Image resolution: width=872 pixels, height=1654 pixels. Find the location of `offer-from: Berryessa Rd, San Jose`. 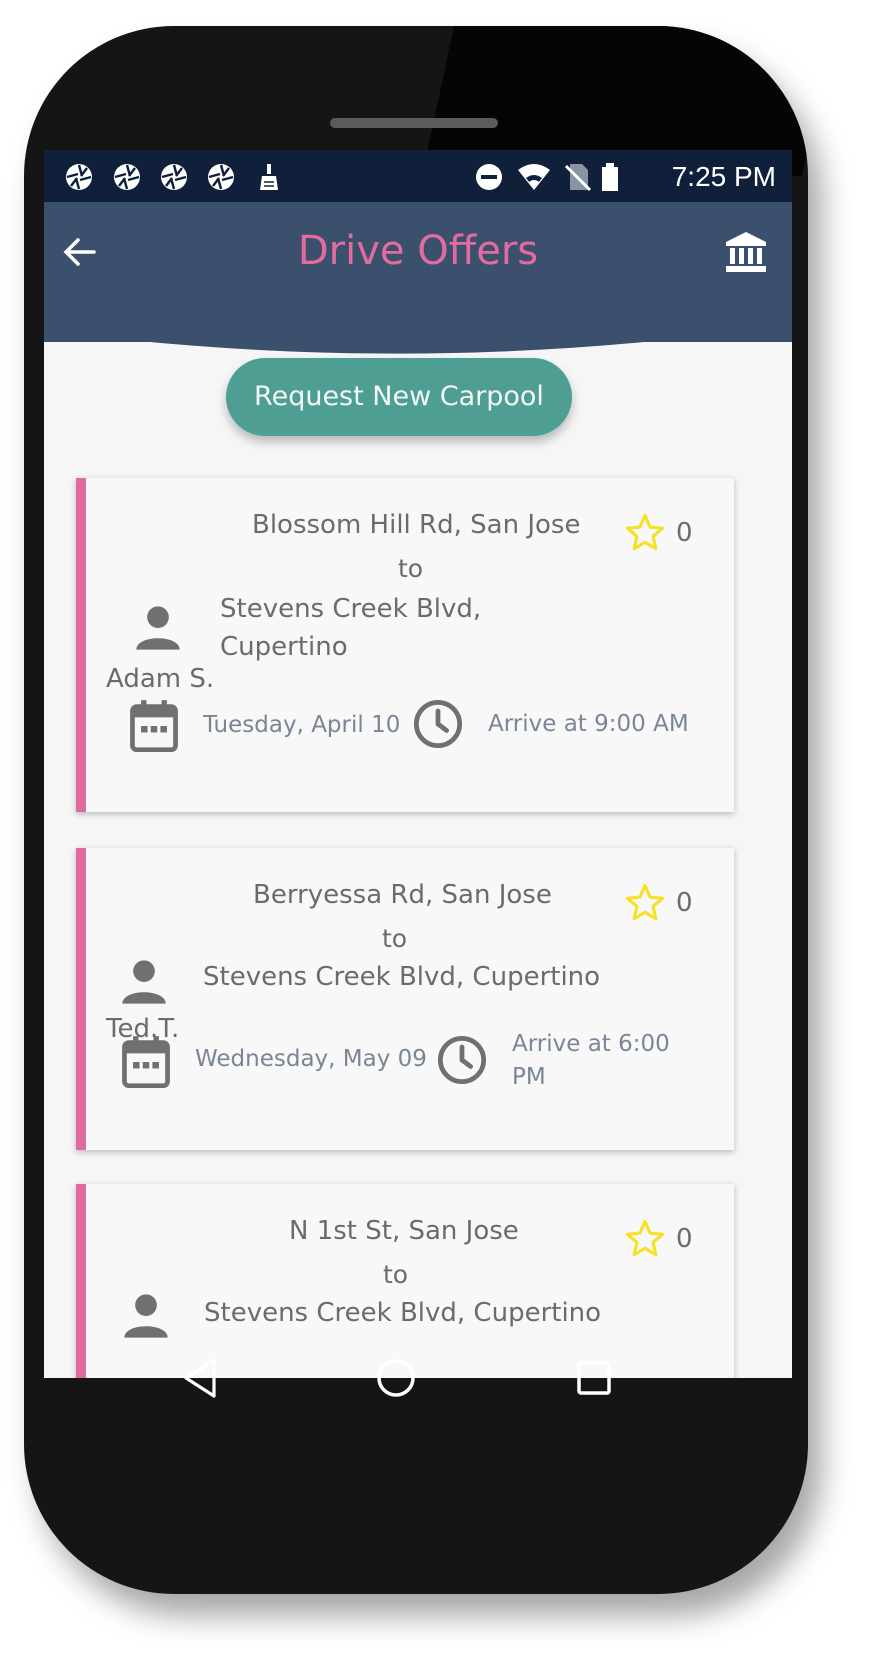

offer-from: Berryessa Rd, San Jose is located at coordinates (402, 895).